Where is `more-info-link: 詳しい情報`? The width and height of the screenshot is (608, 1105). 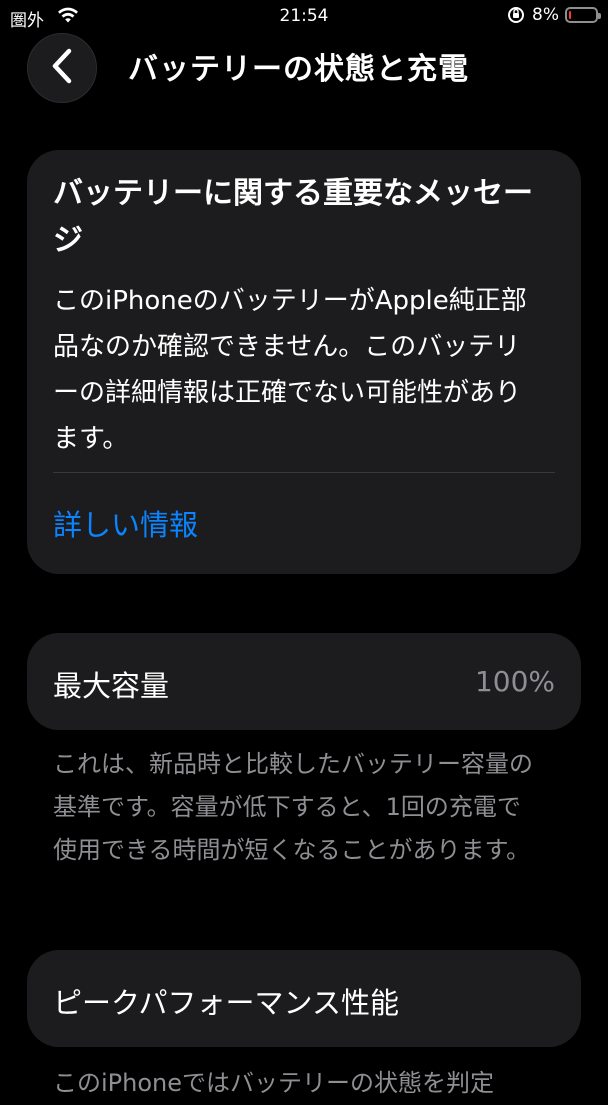 more-info-link: 詳しい情報 is located at coordinates (125, 523).